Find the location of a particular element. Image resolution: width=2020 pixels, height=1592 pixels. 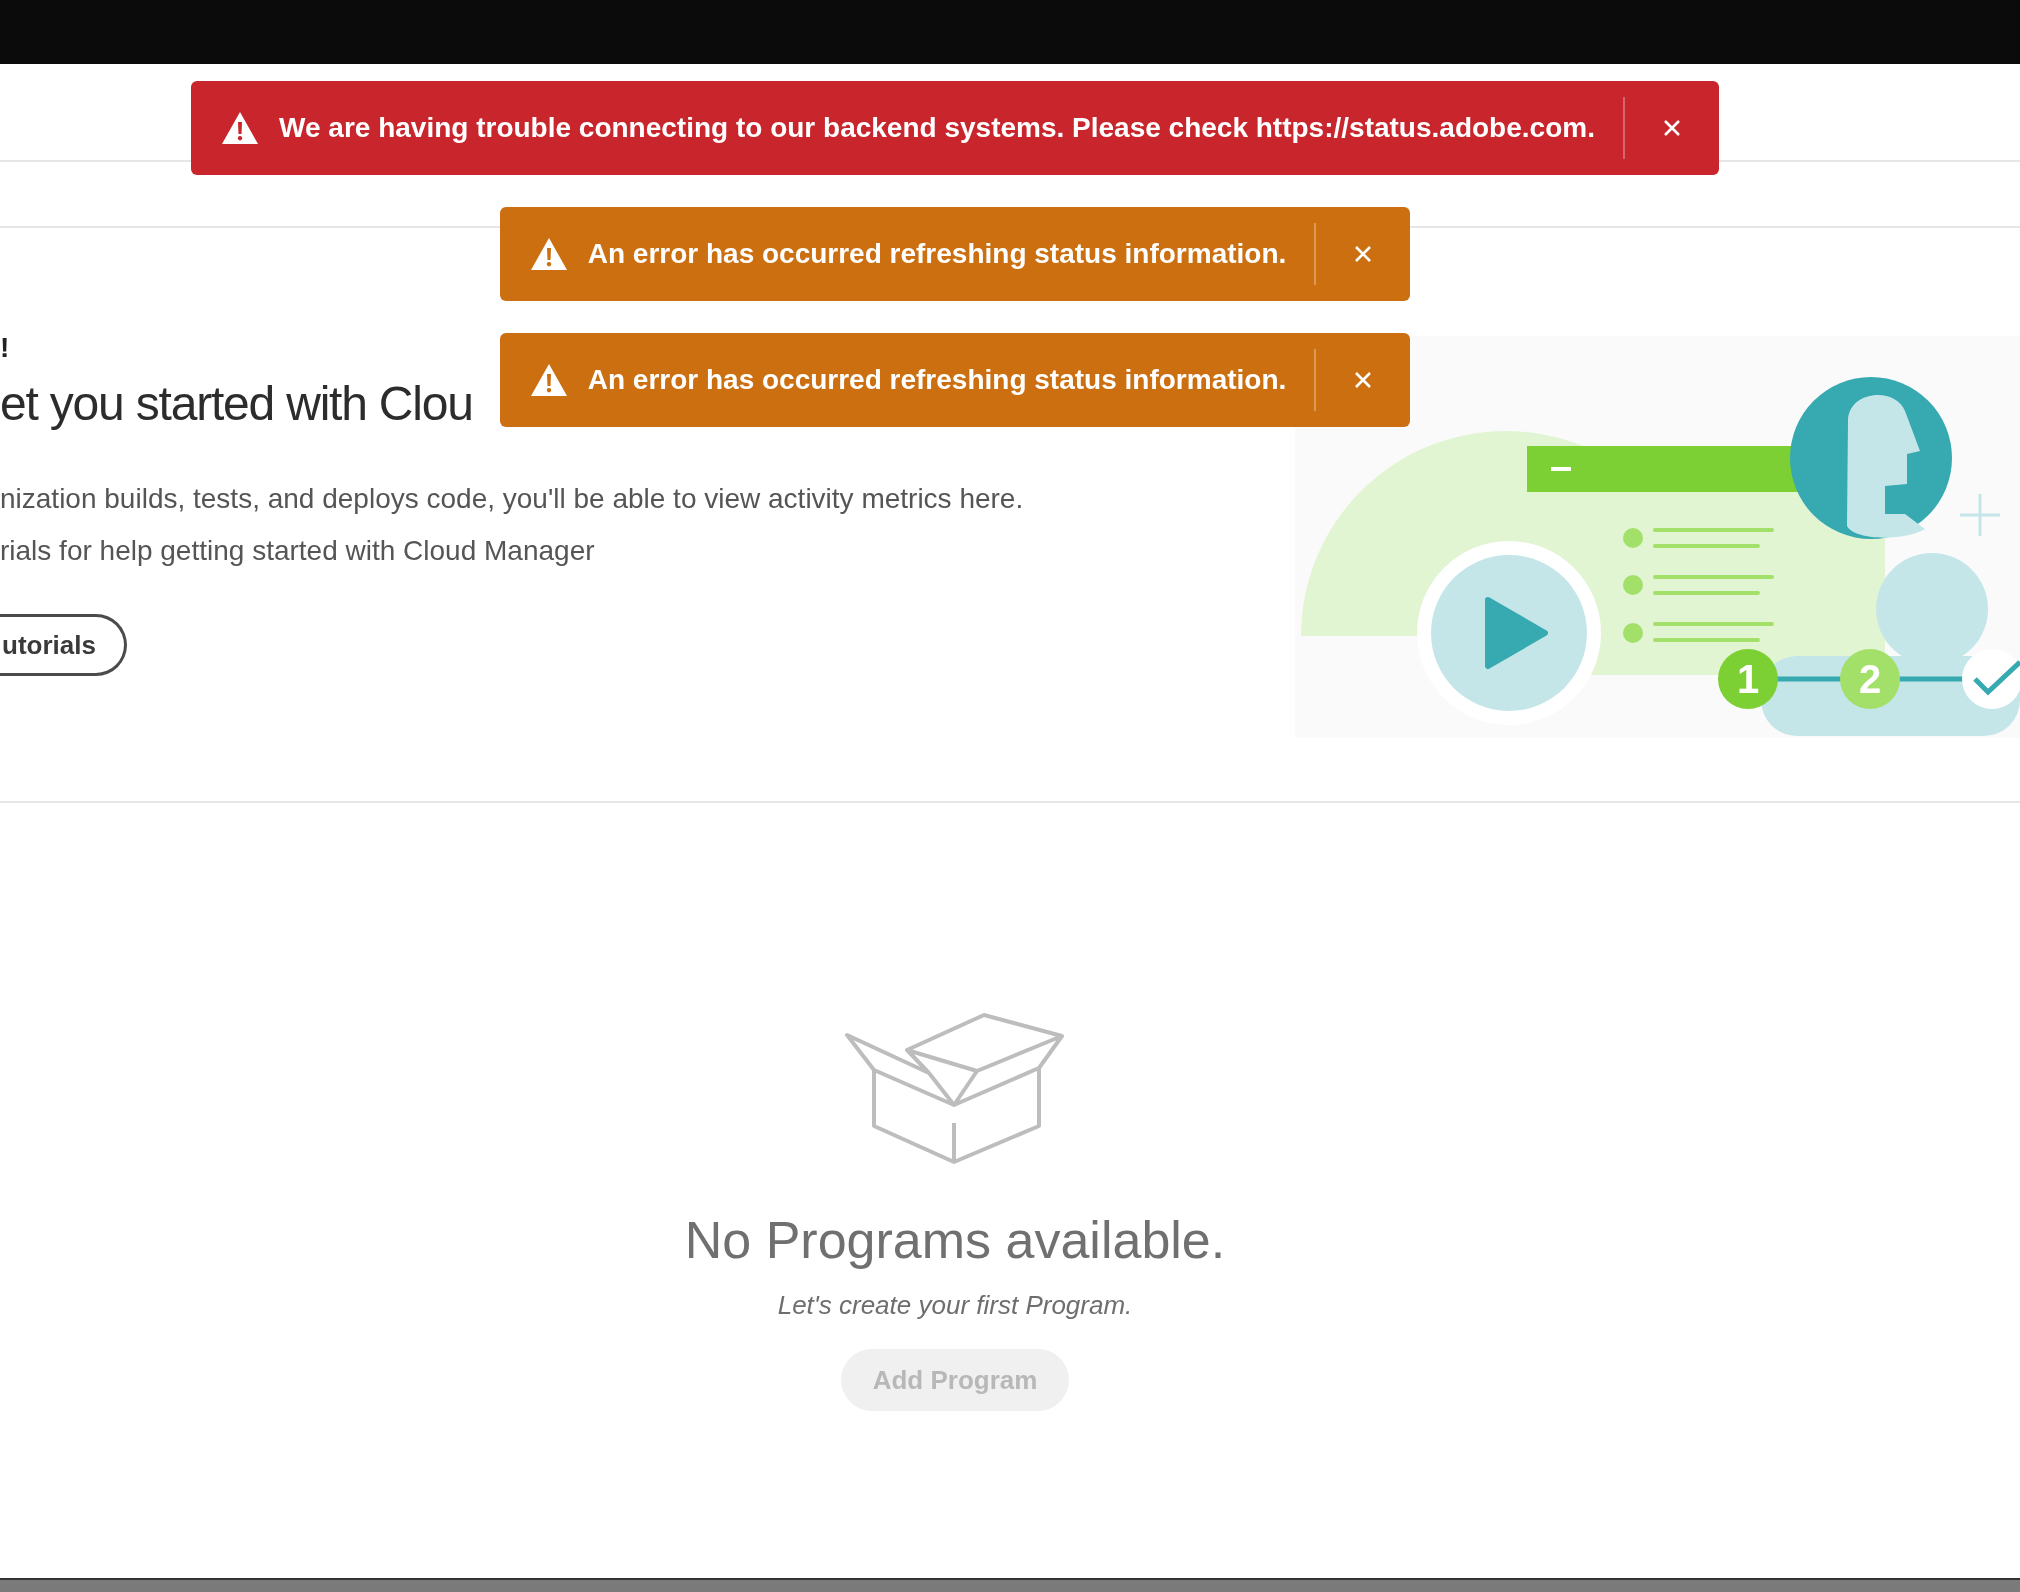

step-number: 1 is located at coordinates (1748, 679).